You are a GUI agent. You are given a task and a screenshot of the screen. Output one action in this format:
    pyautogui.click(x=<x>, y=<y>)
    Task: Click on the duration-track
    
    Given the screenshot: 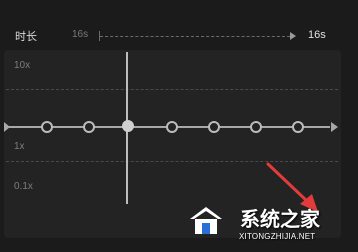 What is the action you would take?
    pyautogui.click(x=195, y=36)
    